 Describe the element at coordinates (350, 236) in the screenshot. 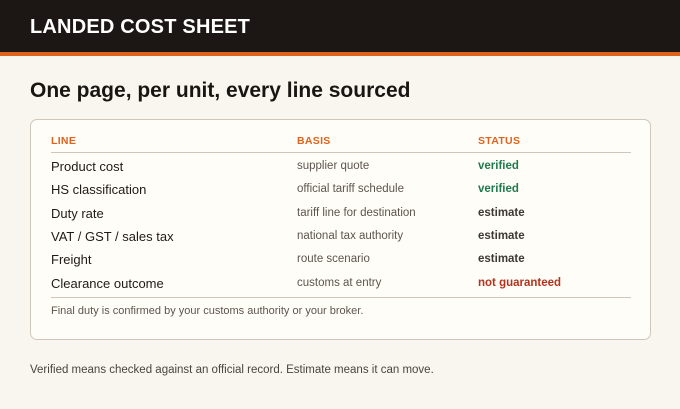

I see `row-basis: national tax authority` at that location.